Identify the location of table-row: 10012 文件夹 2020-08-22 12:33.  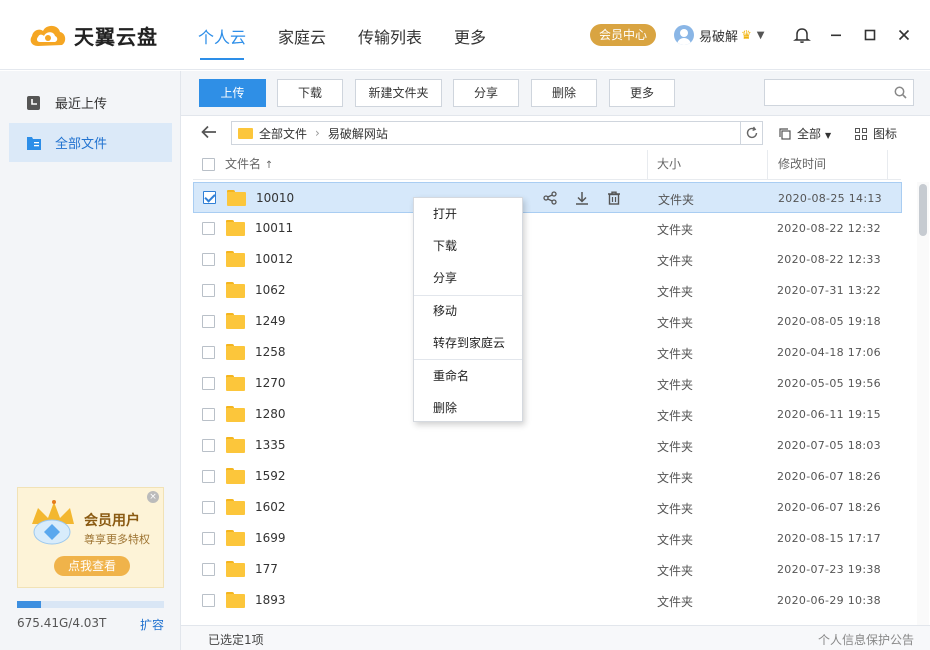
(547, 259).